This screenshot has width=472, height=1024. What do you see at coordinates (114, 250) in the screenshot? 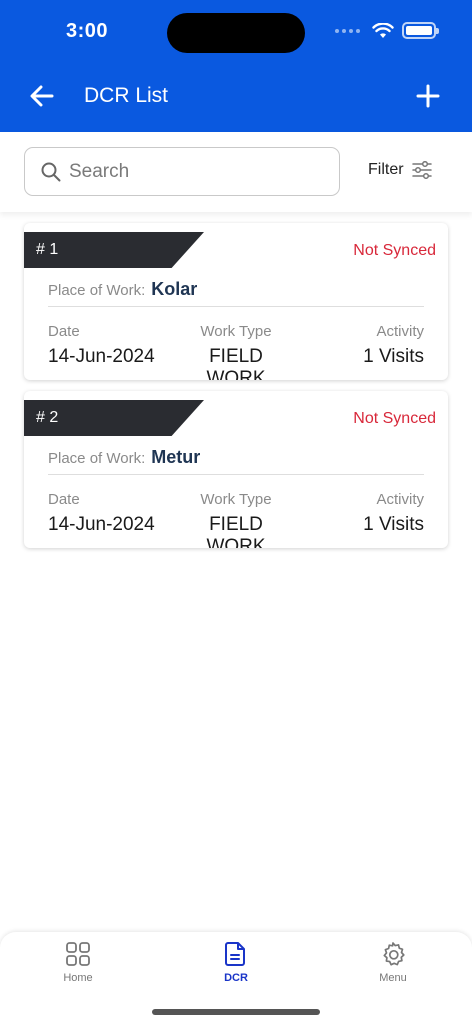
I see `dcr-number-badge: # 1` at bounding box center [114, 250].